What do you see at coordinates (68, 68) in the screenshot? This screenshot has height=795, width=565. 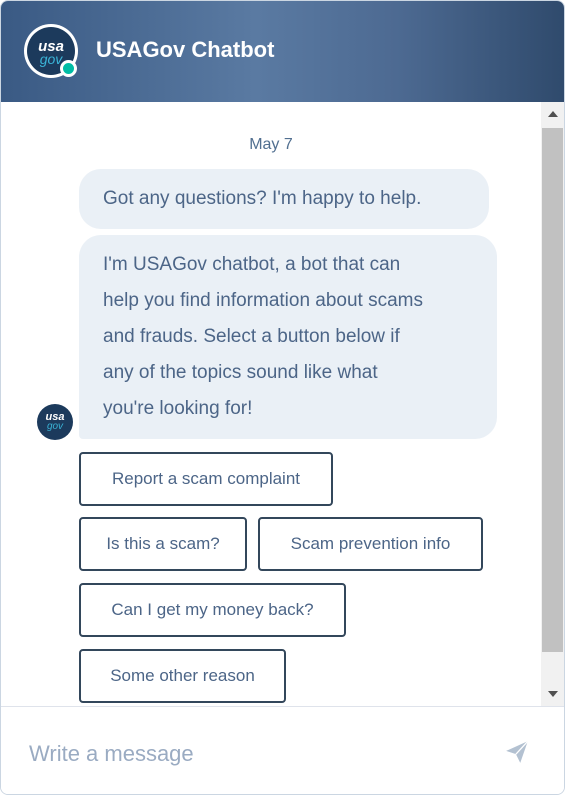 I see `online-status-icon` at bounding box center [68, 68].